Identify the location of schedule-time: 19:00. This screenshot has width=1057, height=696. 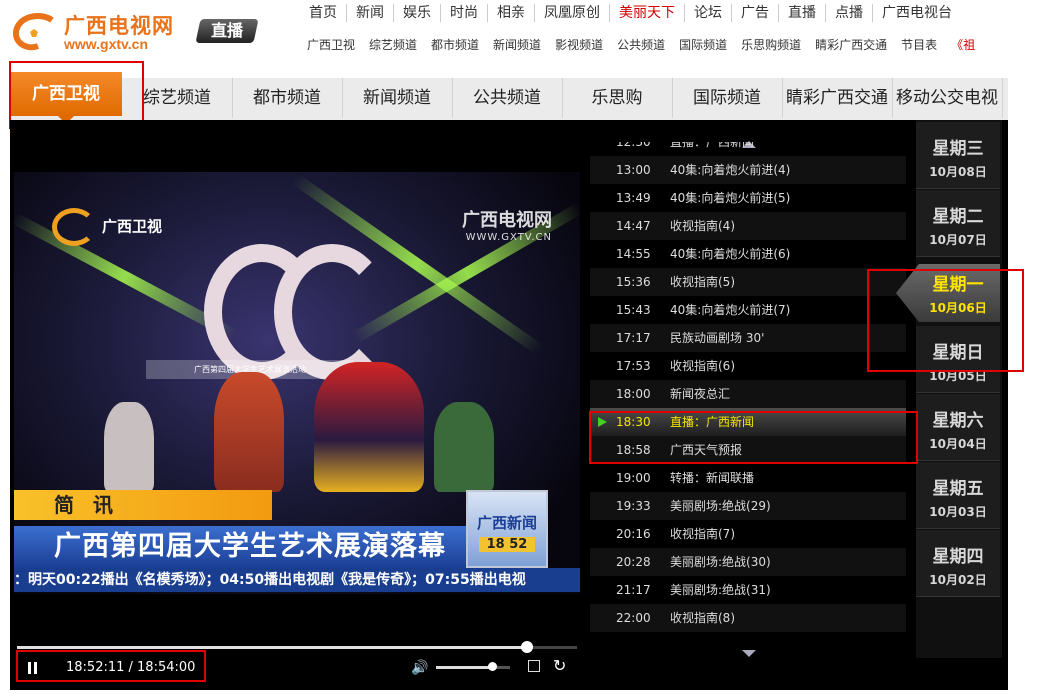
(633, 478).